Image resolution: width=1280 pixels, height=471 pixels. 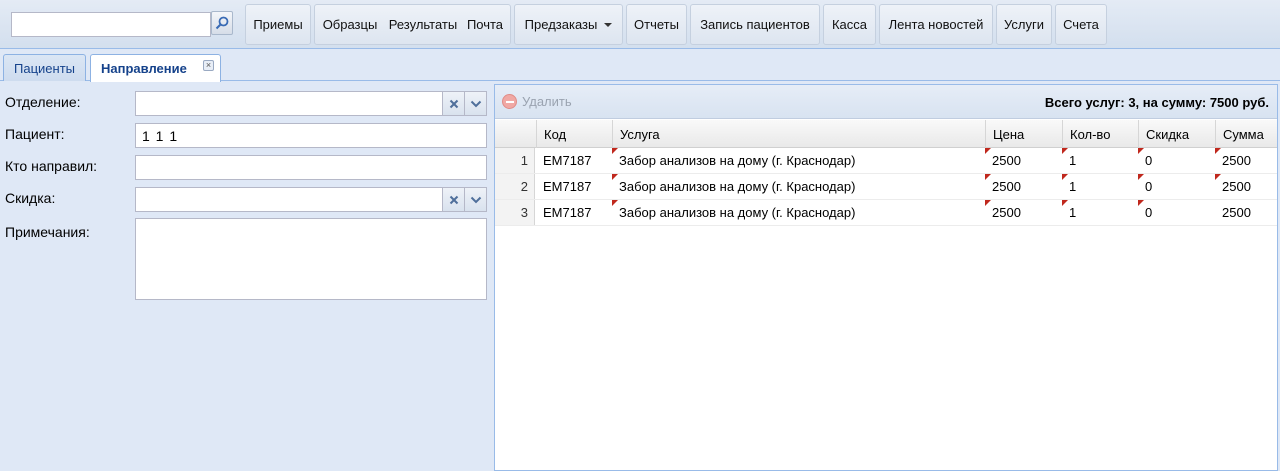 I want to click on discount-dropdown-button, so click(x=475, y=199).